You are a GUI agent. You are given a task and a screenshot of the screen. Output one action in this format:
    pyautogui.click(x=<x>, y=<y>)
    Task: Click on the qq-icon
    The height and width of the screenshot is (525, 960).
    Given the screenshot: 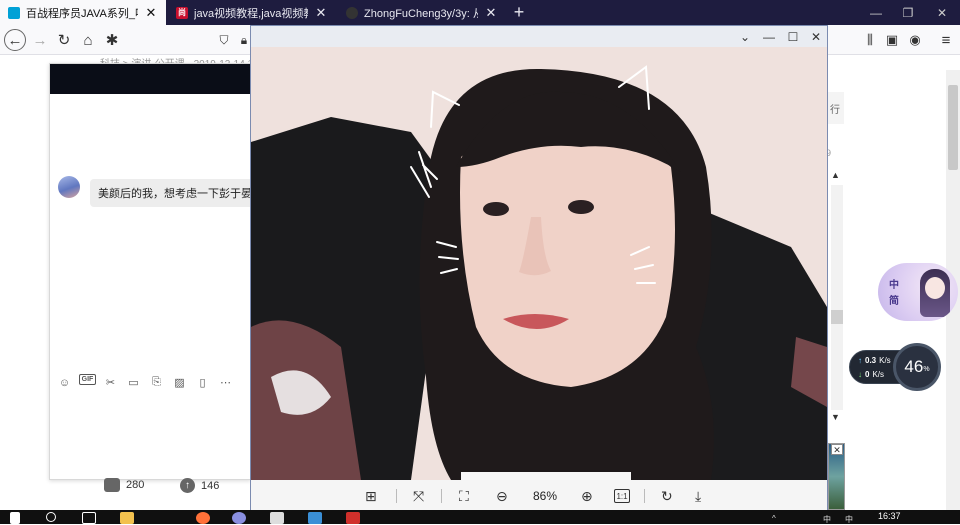 What is the action you would take?
    pyautogui.click(x=239, y=518)
    